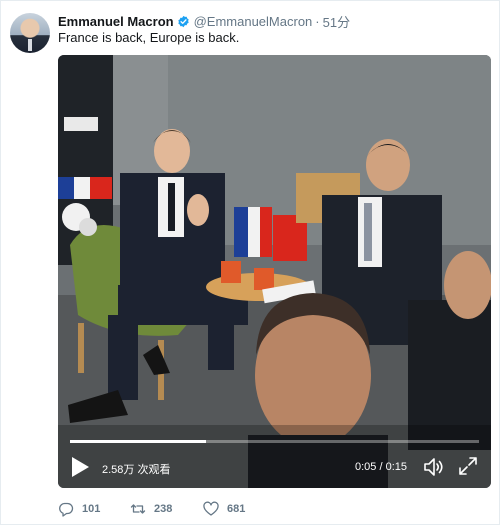  Describe the element at coordinates (274, 468) in the screenshot. I see `video-controls: 2.58万 次观看 0:05 / 0:15` at that location.